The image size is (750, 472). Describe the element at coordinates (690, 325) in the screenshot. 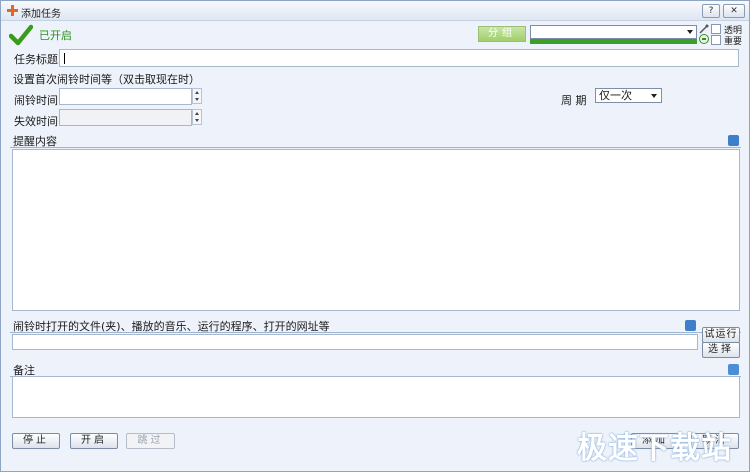

I see `music-icon` at that location.